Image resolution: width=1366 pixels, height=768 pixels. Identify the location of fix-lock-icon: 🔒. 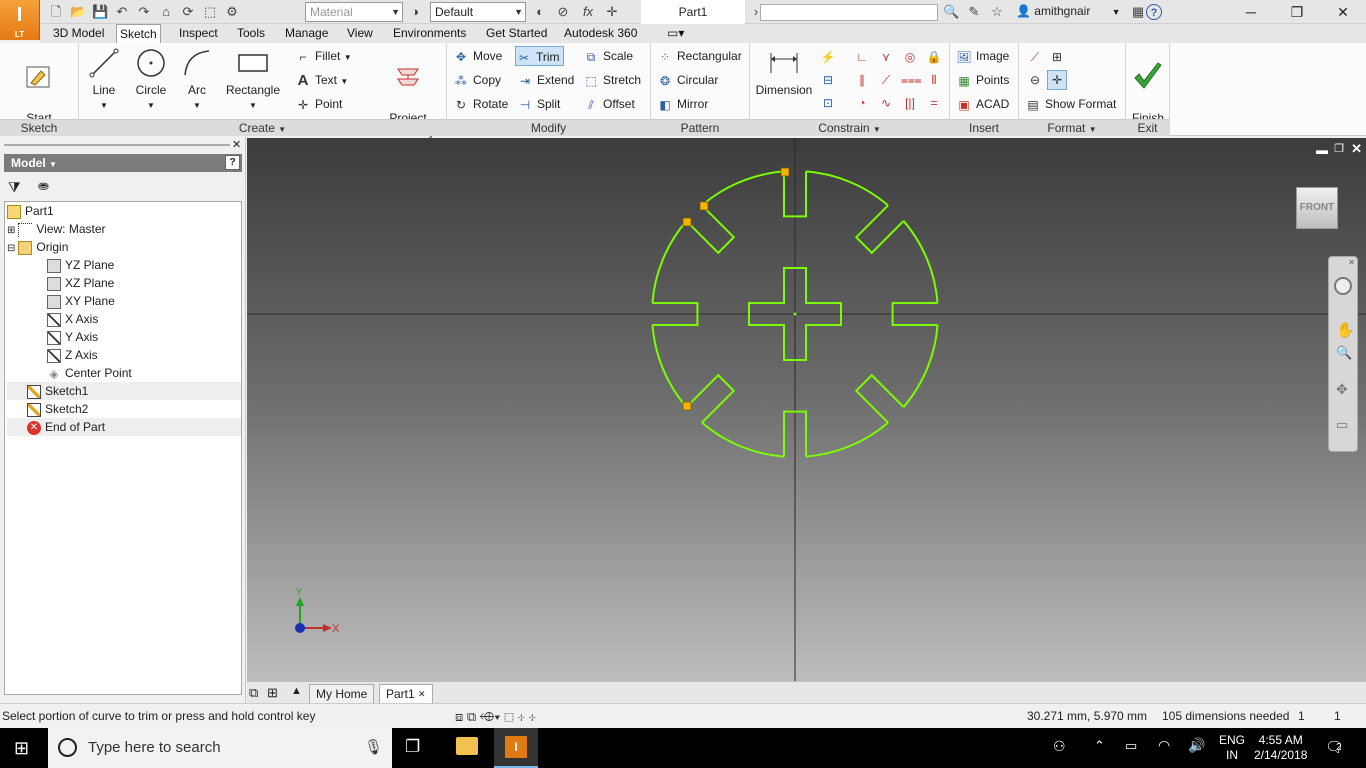
(934, 57).